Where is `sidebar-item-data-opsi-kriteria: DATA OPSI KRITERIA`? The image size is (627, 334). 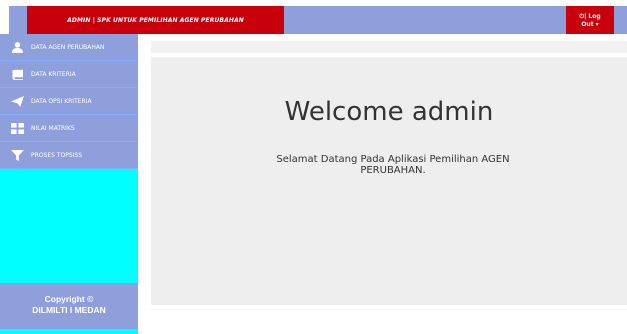
sidebar-item-data-opsi-kriteria: DATA OPSI KRITERIA is located at coordinates (69, 101).